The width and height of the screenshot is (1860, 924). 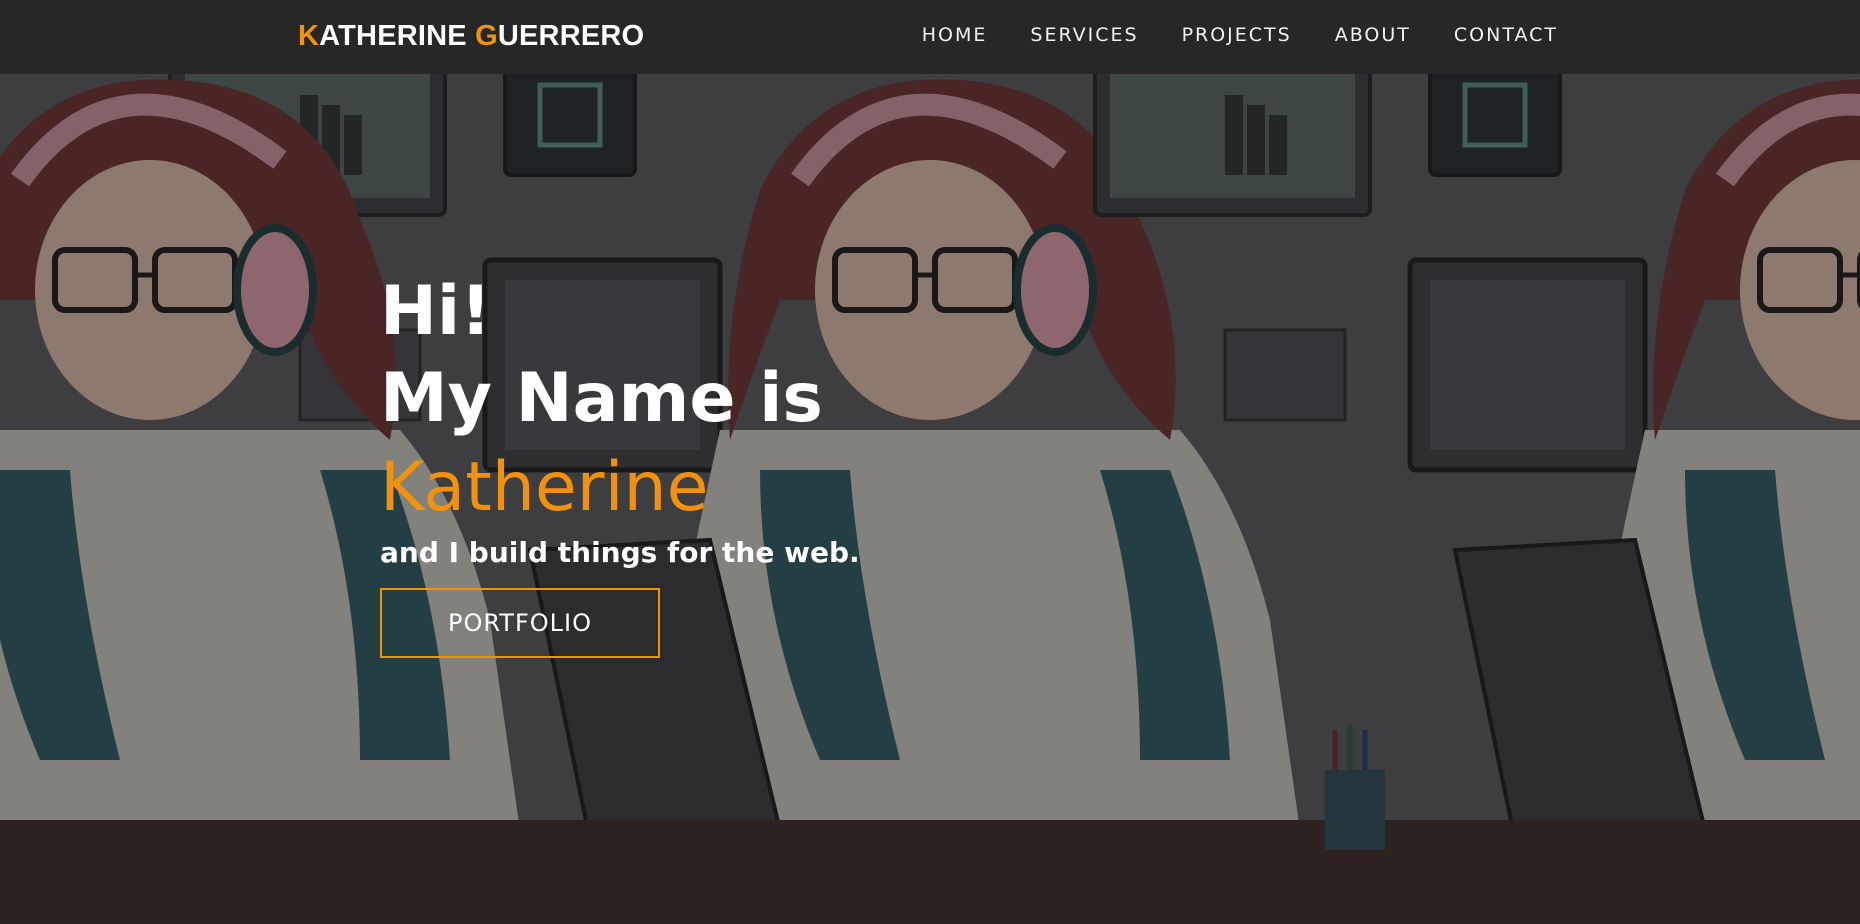 What do you see at coordinates (620, 552) in the screenshot?
I see `hero-tagline: and I build things for the web.` at bounding box center [620, 552].